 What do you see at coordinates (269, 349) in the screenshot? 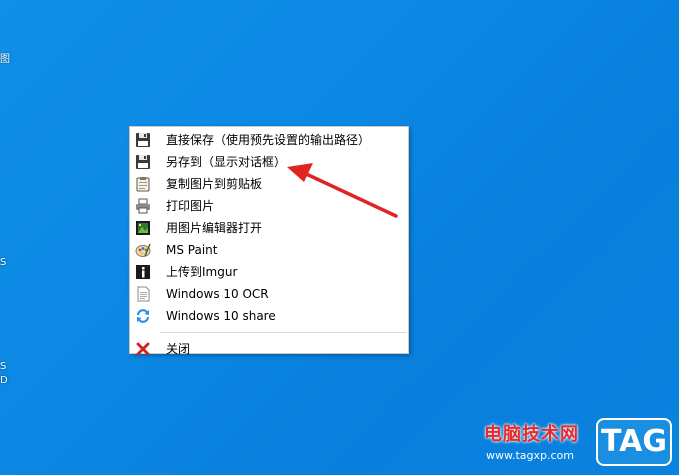
I see `menu-item-close: 关闭` at bounding box center [269, 349].